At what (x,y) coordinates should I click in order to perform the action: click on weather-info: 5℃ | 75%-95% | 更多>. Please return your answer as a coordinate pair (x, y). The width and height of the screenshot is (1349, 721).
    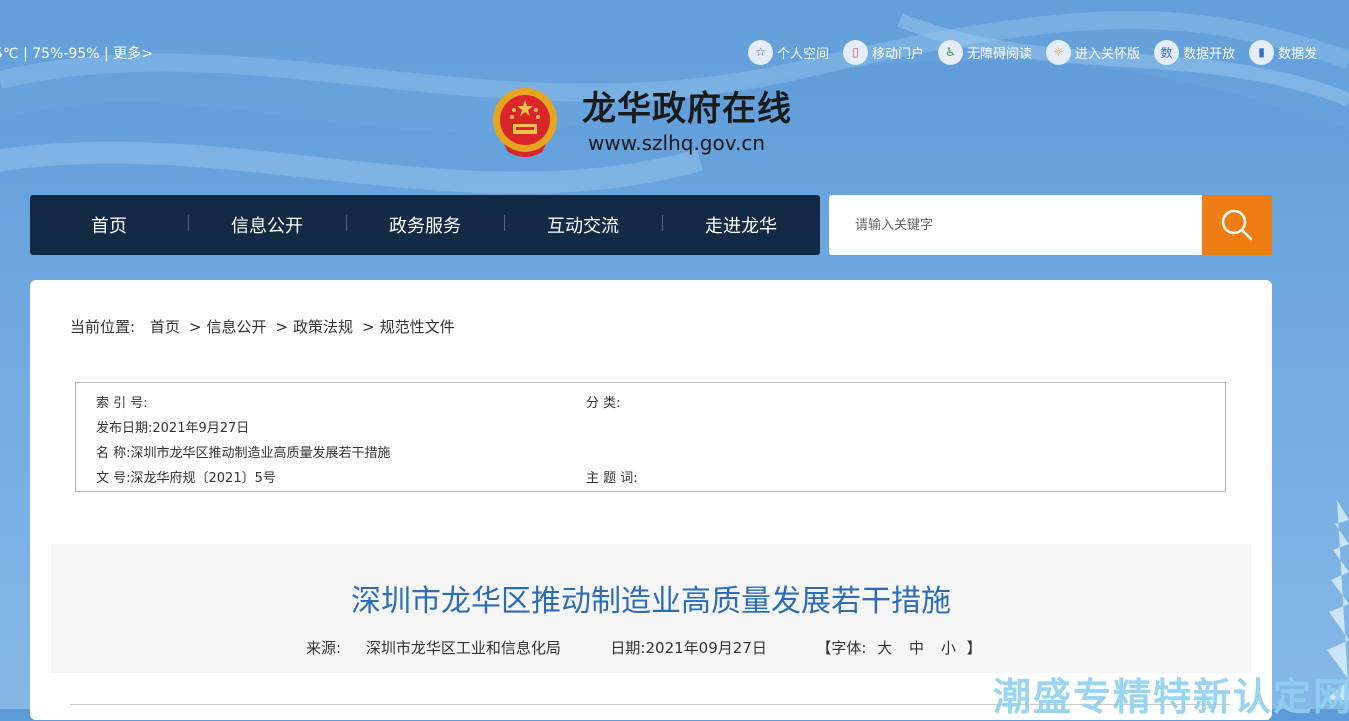
    Looking at the image, I should click on (76, 53).